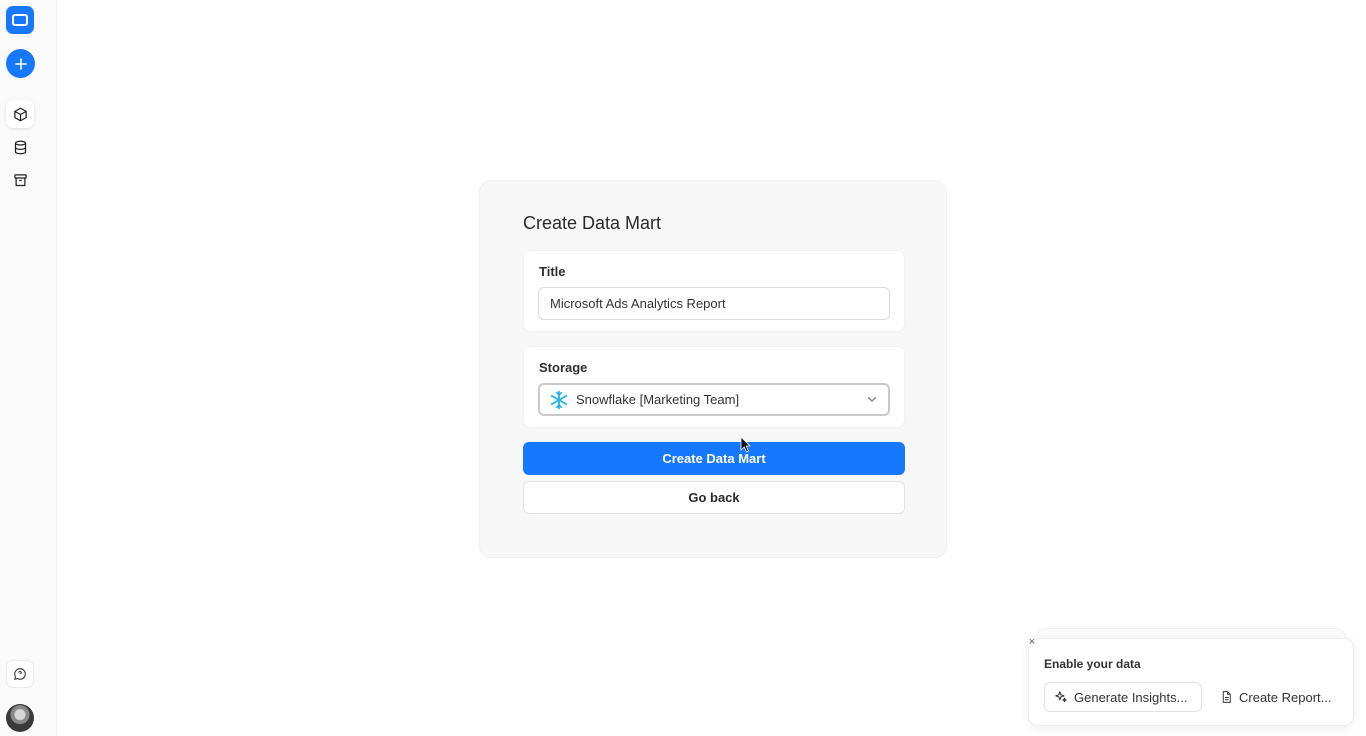  I want to click on title-label: Title, so click(552, 271).